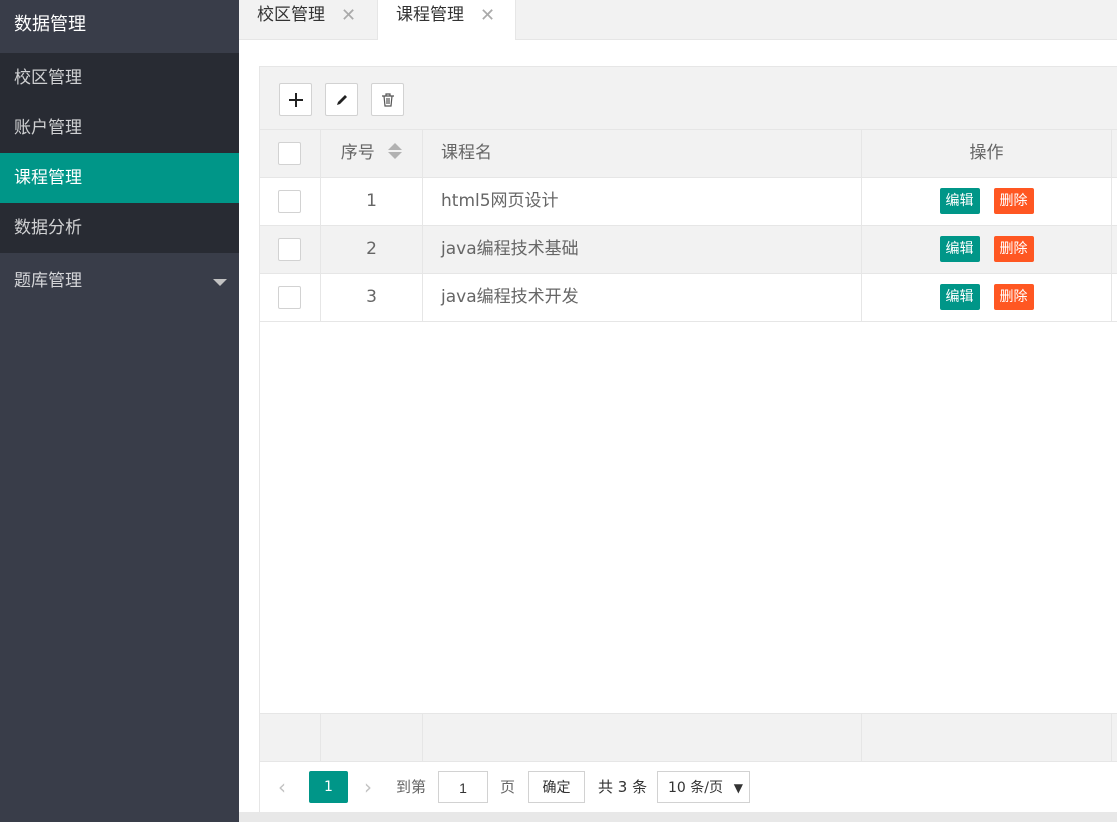 The image size is (1117, 822). I want to click on header-check-cell, so click(290, 153).